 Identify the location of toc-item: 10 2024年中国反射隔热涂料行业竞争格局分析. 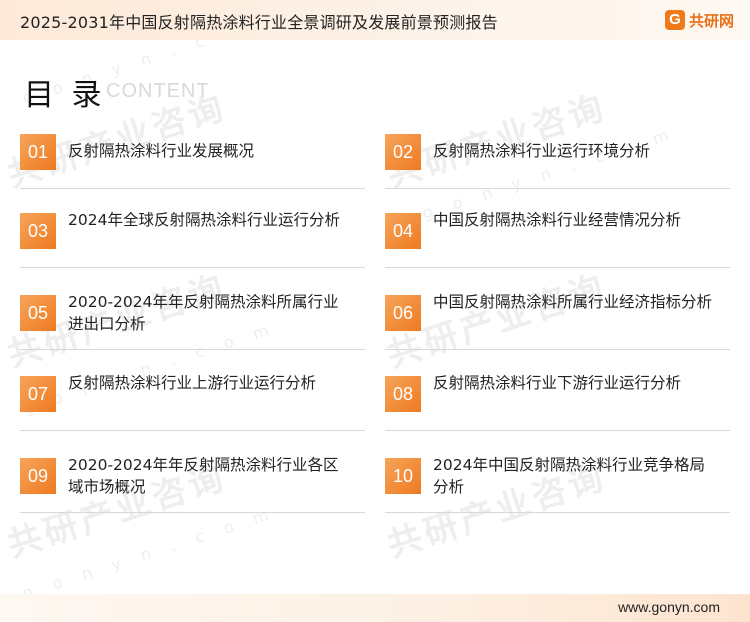
(557, 487).